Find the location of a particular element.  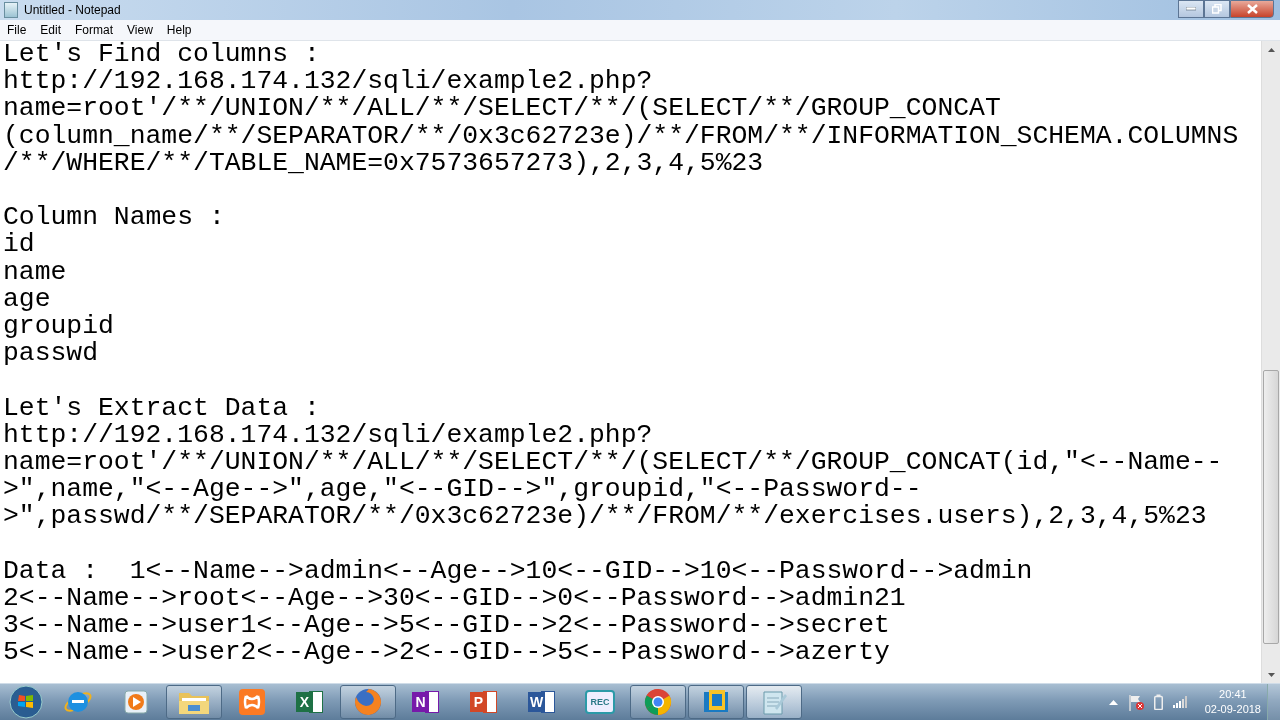

taskbar-button: N is located at coordinates (426, 702).